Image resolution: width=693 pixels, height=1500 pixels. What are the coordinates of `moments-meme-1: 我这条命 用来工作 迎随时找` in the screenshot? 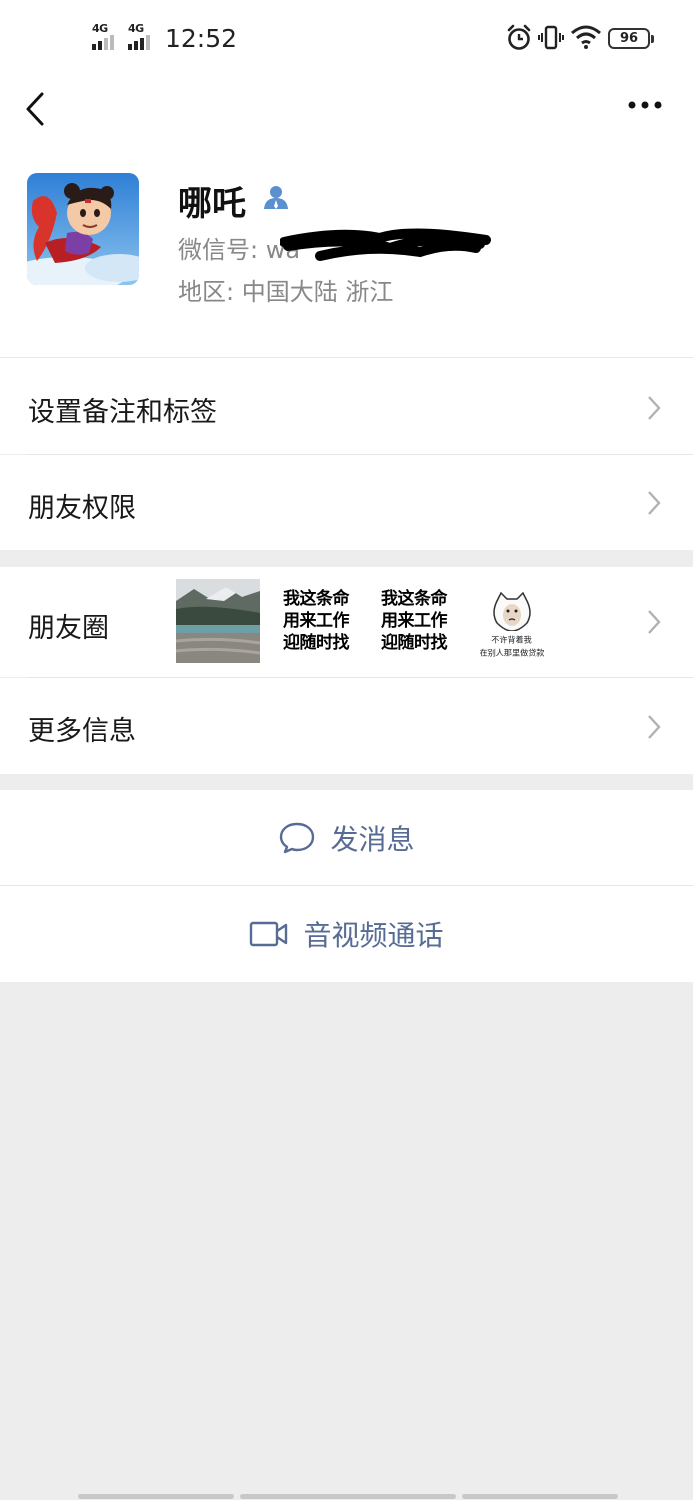 It's located at (316, 621).